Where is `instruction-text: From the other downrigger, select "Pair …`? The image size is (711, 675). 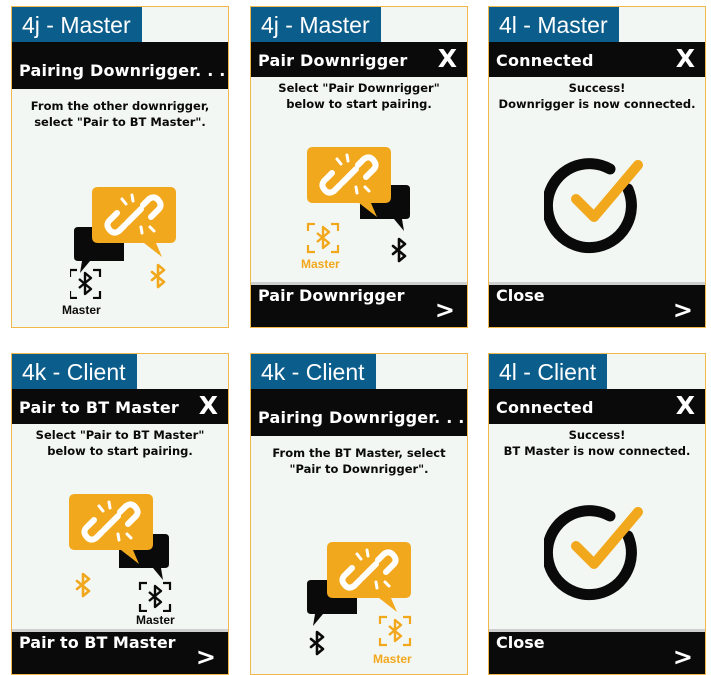
instruction-text: From the other downrigger, select "Pair … is located at coordinates (120, 114).